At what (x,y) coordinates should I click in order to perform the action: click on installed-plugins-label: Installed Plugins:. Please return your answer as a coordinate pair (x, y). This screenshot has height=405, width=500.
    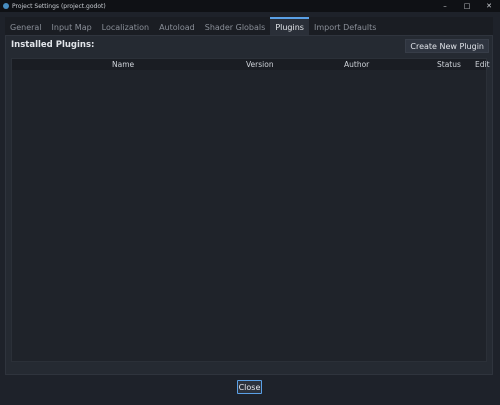
    Looking at the image, I should click on (53, 45).